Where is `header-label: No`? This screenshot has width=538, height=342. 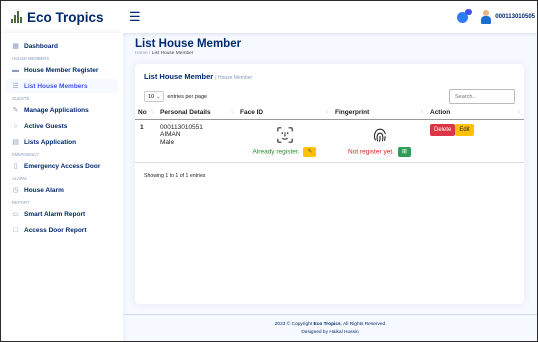 header-label: No is located at coordinates (142, 113).